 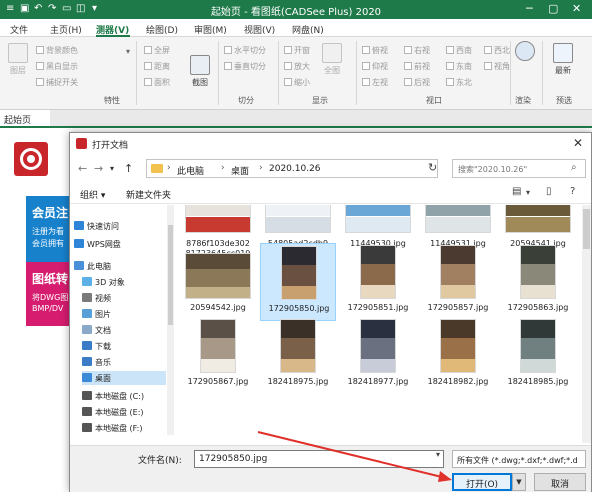 I want to click on file-name-input: 172905850.jpg, so click(x=319, y=459).